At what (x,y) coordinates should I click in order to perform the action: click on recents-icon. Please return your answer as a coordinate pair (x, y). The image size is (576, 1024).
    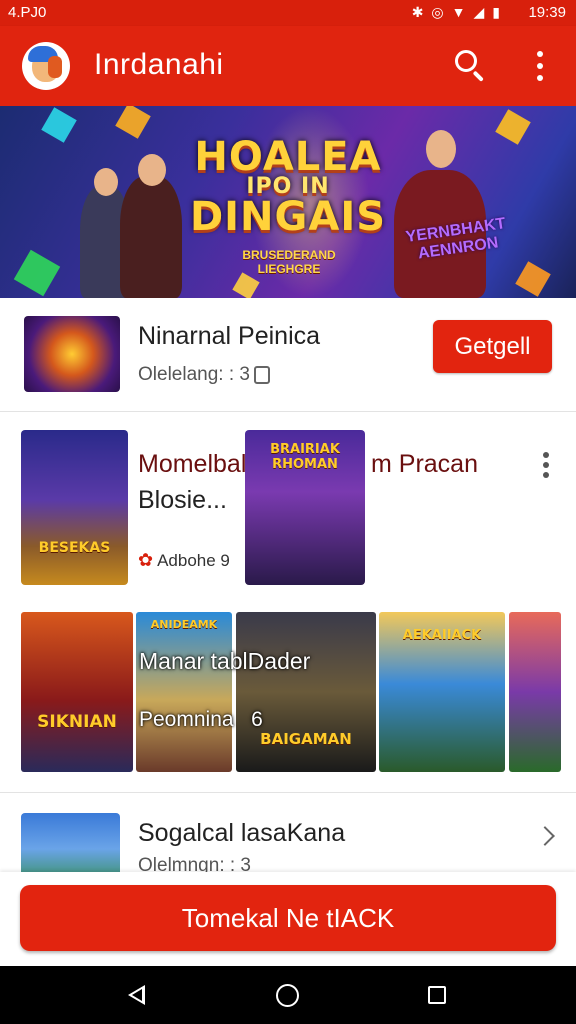
    Looking at the image, I should click on (437, 995).